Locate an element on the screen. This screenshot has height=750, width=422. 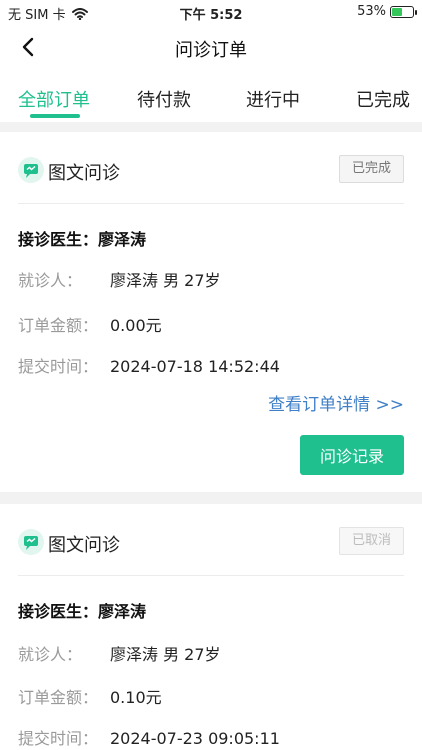
submit-time-row: 提交时间： 2024-07-18 14:52:44 is located at coordinates (149, 365).